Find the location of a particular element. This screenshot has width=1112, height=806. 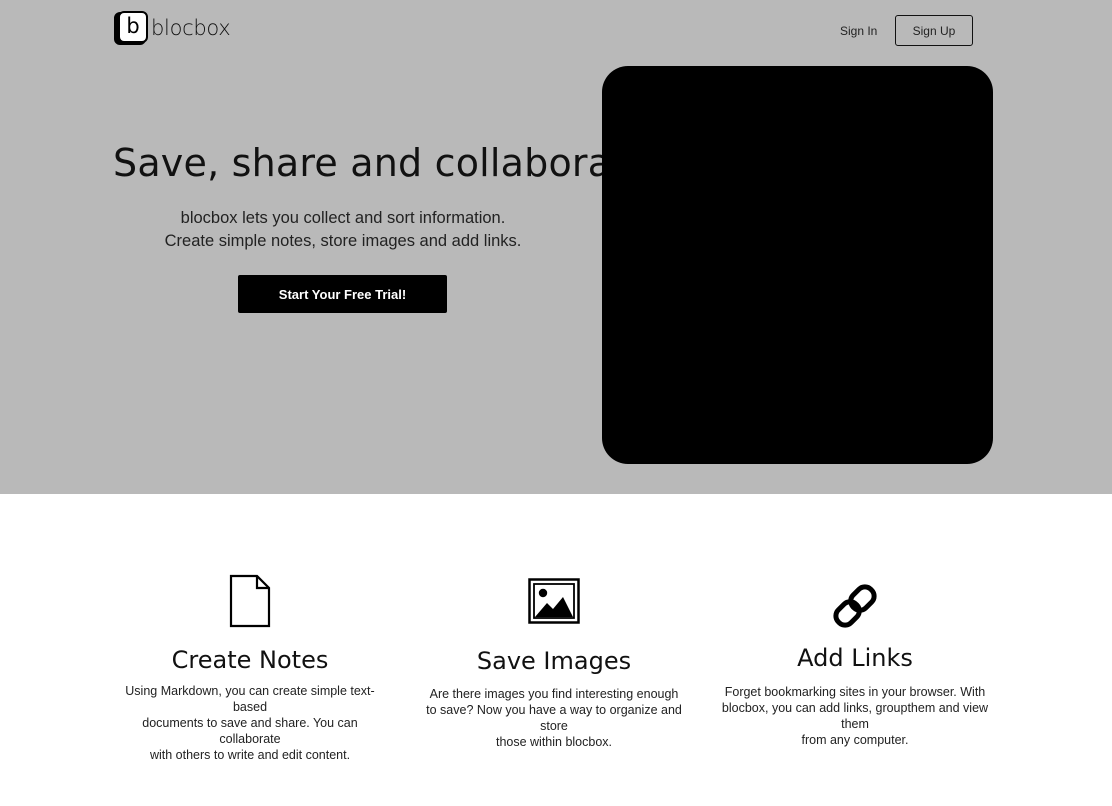

logo: b blocbox is located at coordinates (172, 28).